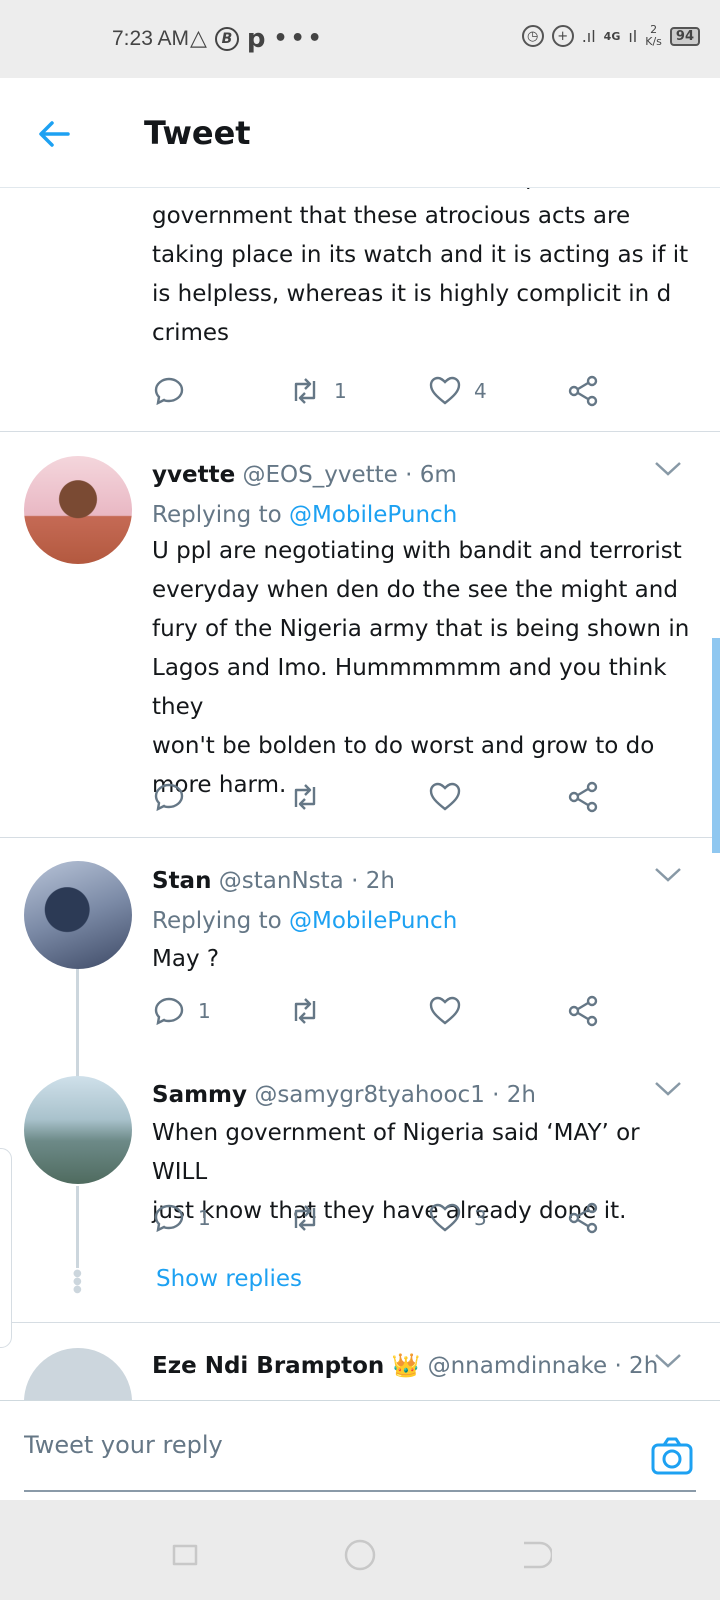  What do you see at coordinates (199, 1095) in the screenshot?
I see `author-name: Sammy` at bounding box center [199, 1095].